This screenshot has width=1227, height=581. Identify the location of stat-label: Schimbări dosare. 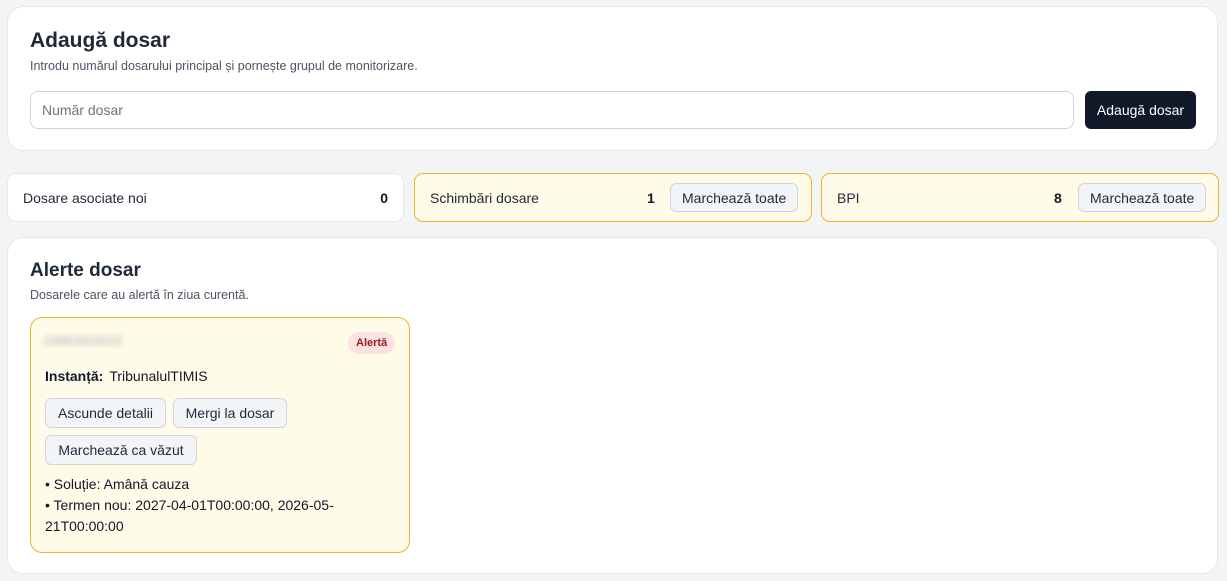
(484, 198).